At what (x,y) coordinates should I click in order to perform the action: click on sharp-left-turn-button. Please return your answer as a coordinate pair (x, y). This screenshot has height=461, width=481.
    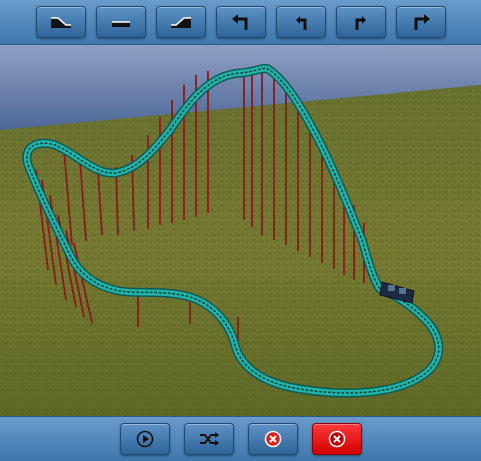
    Looking at the image, I should click on (240, 22).